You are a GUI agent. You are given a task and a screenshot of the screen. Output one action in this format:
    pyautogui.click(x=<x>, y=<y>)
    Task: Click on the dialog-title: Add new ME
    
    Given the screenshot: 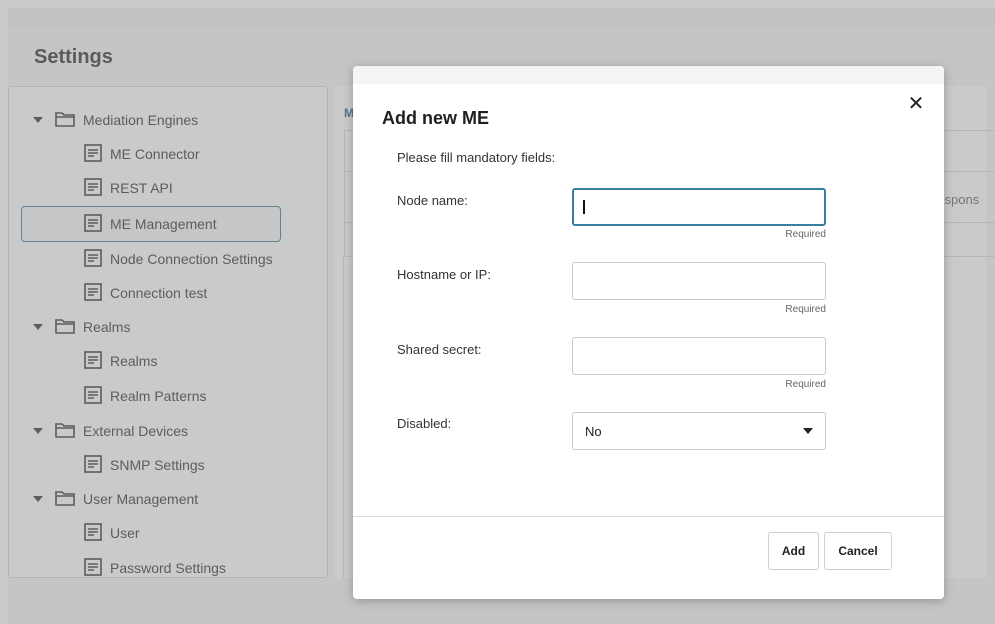 What is the action you would take?
    pyautogui.click(x=435, y=118)
    